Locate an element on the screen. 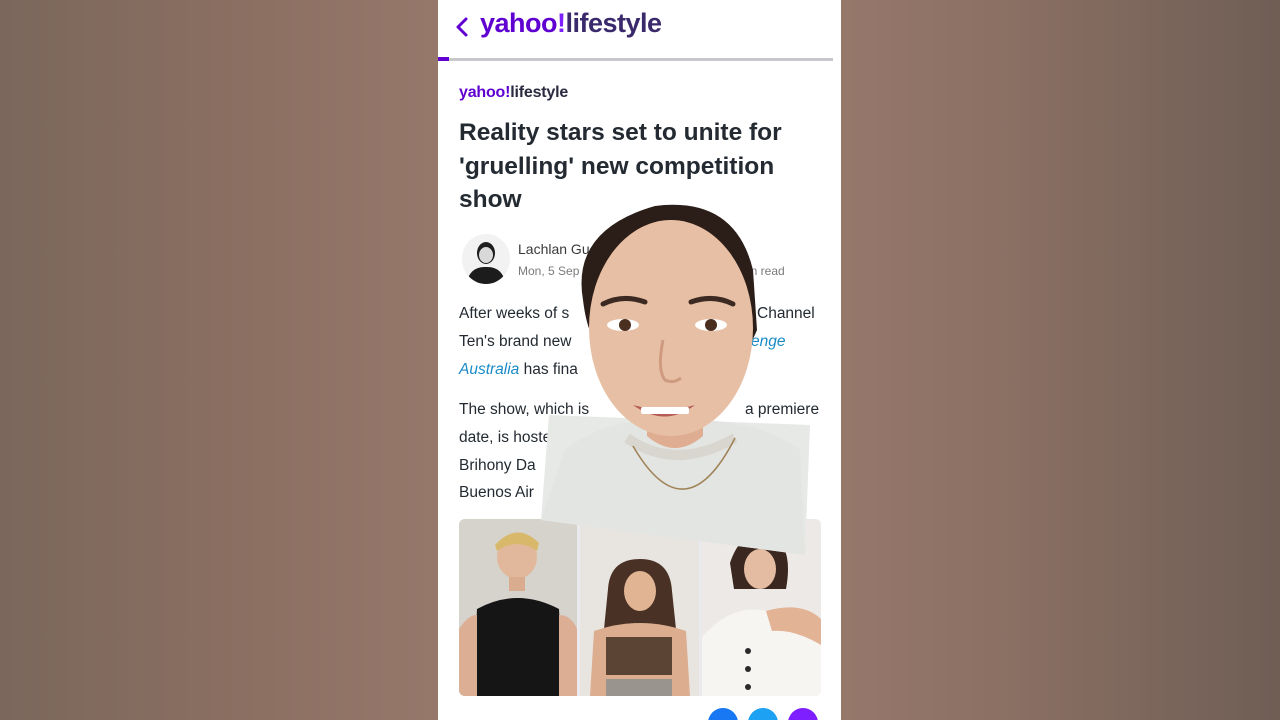  text-fragment: Brihony Da is located at coordinates (497, 465).